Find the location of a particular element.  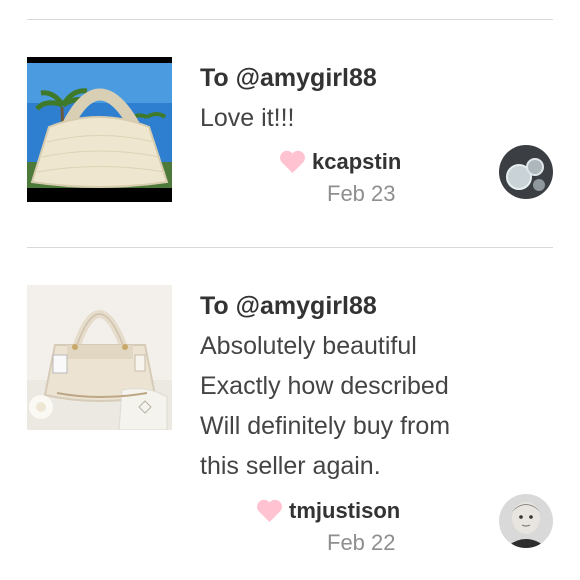

satchel-handbag-photo is located at coordinates (99, 357).